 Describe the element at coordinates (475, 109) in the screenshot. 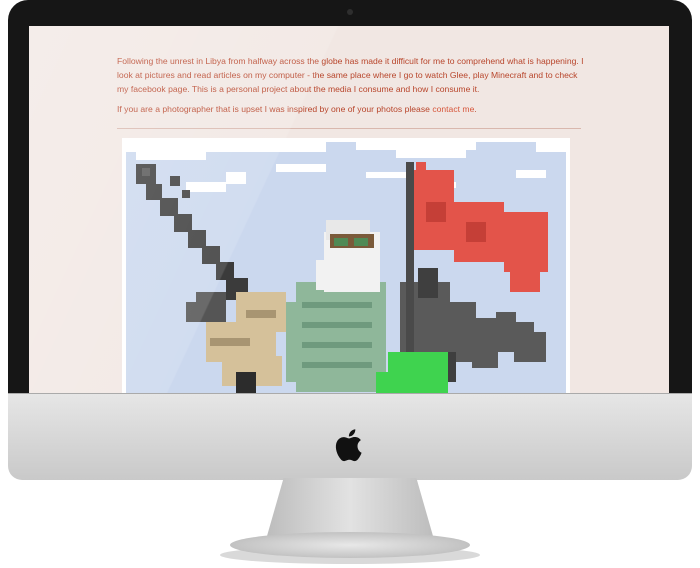

I see `photographer-note-end: .` at that location.